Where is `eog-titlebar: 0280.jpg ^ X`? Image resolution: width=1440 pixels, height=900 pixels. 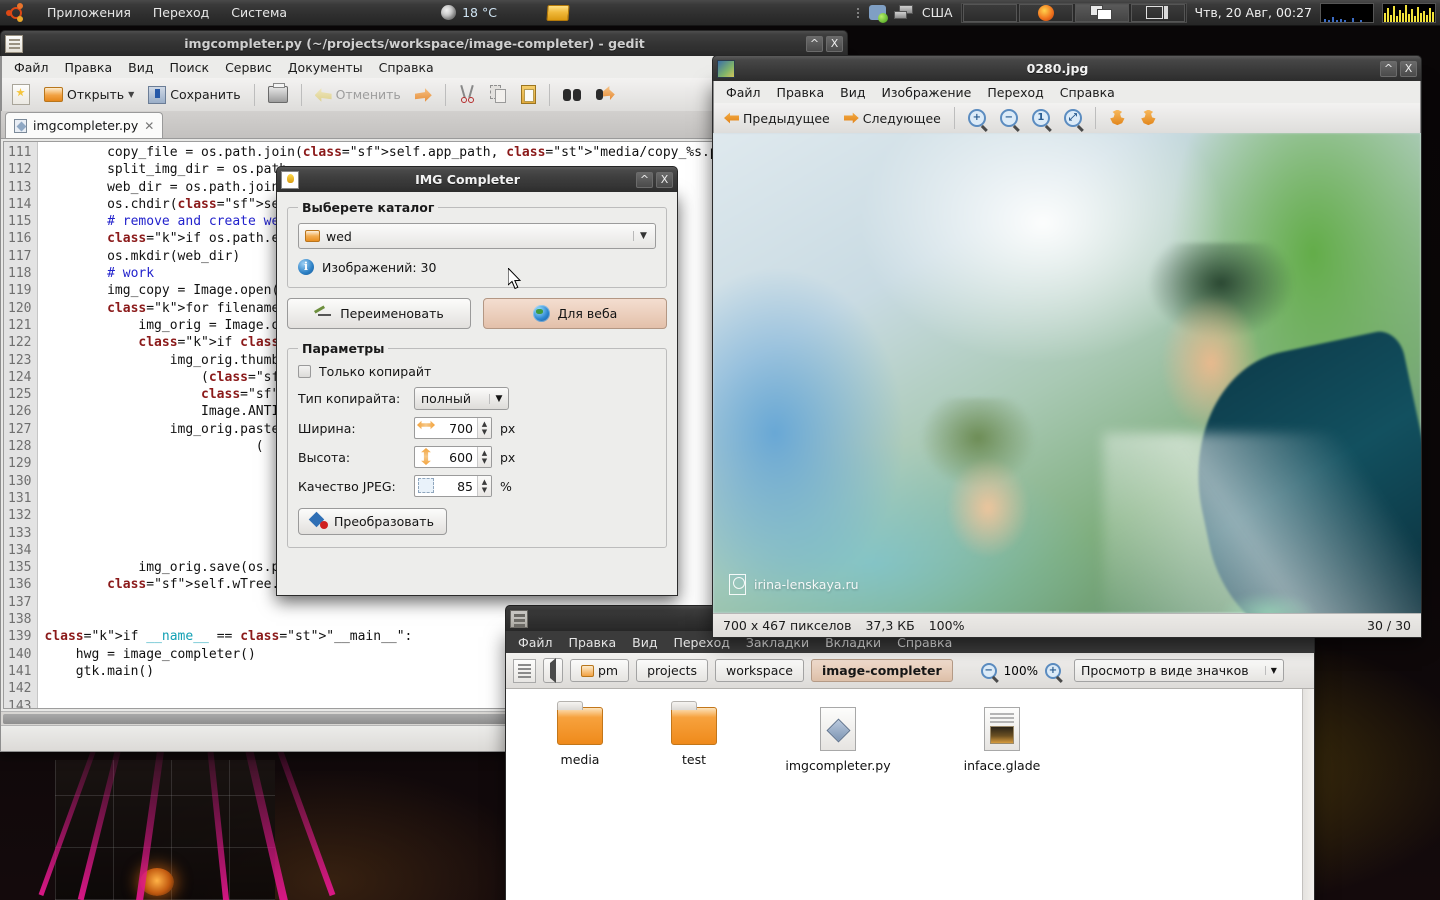 eog-titlebar: 0280.jpg ^ X is located at coordinates (1067, 68).